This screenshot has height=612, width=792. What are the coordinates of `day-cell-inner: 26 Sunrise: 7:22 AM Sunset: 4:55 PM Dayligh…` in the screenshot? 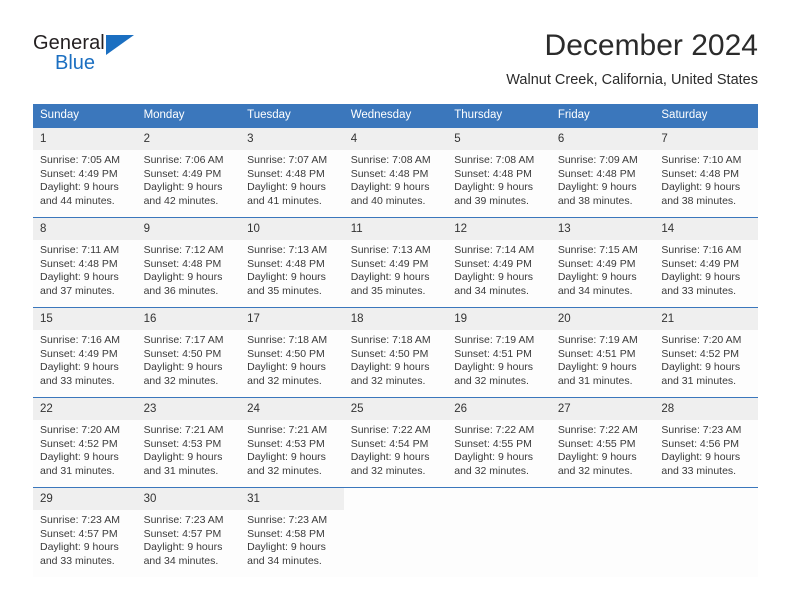 It's located at (499, 442).